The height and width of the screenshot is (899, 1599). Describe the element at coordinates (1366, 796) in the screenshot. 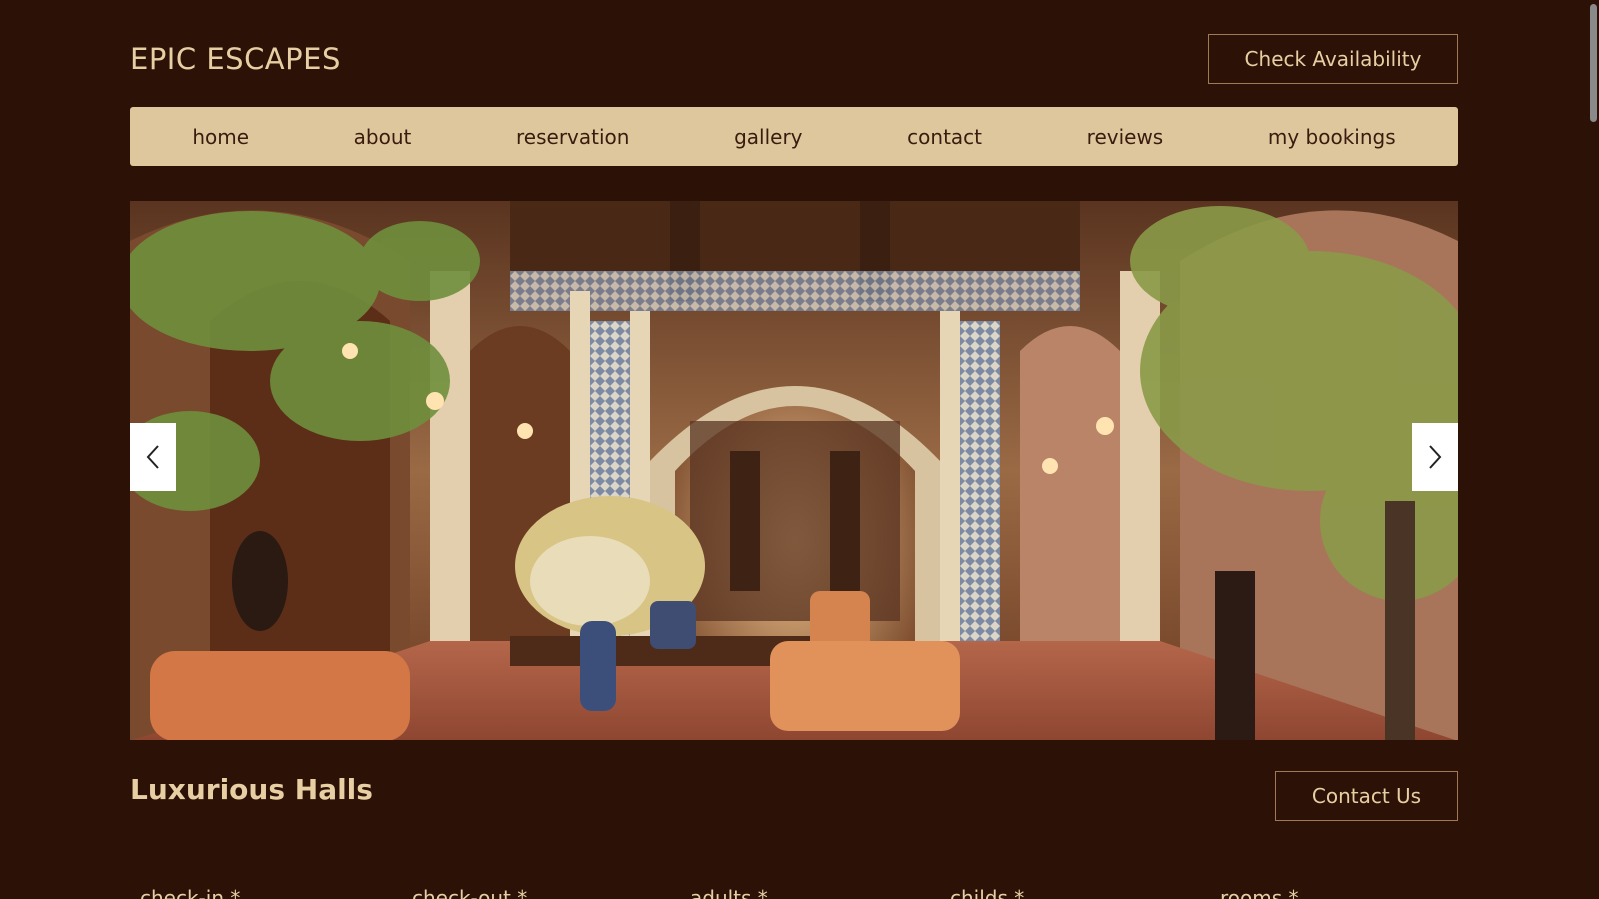

I see `contact-us-button: Contact Us` at that location.